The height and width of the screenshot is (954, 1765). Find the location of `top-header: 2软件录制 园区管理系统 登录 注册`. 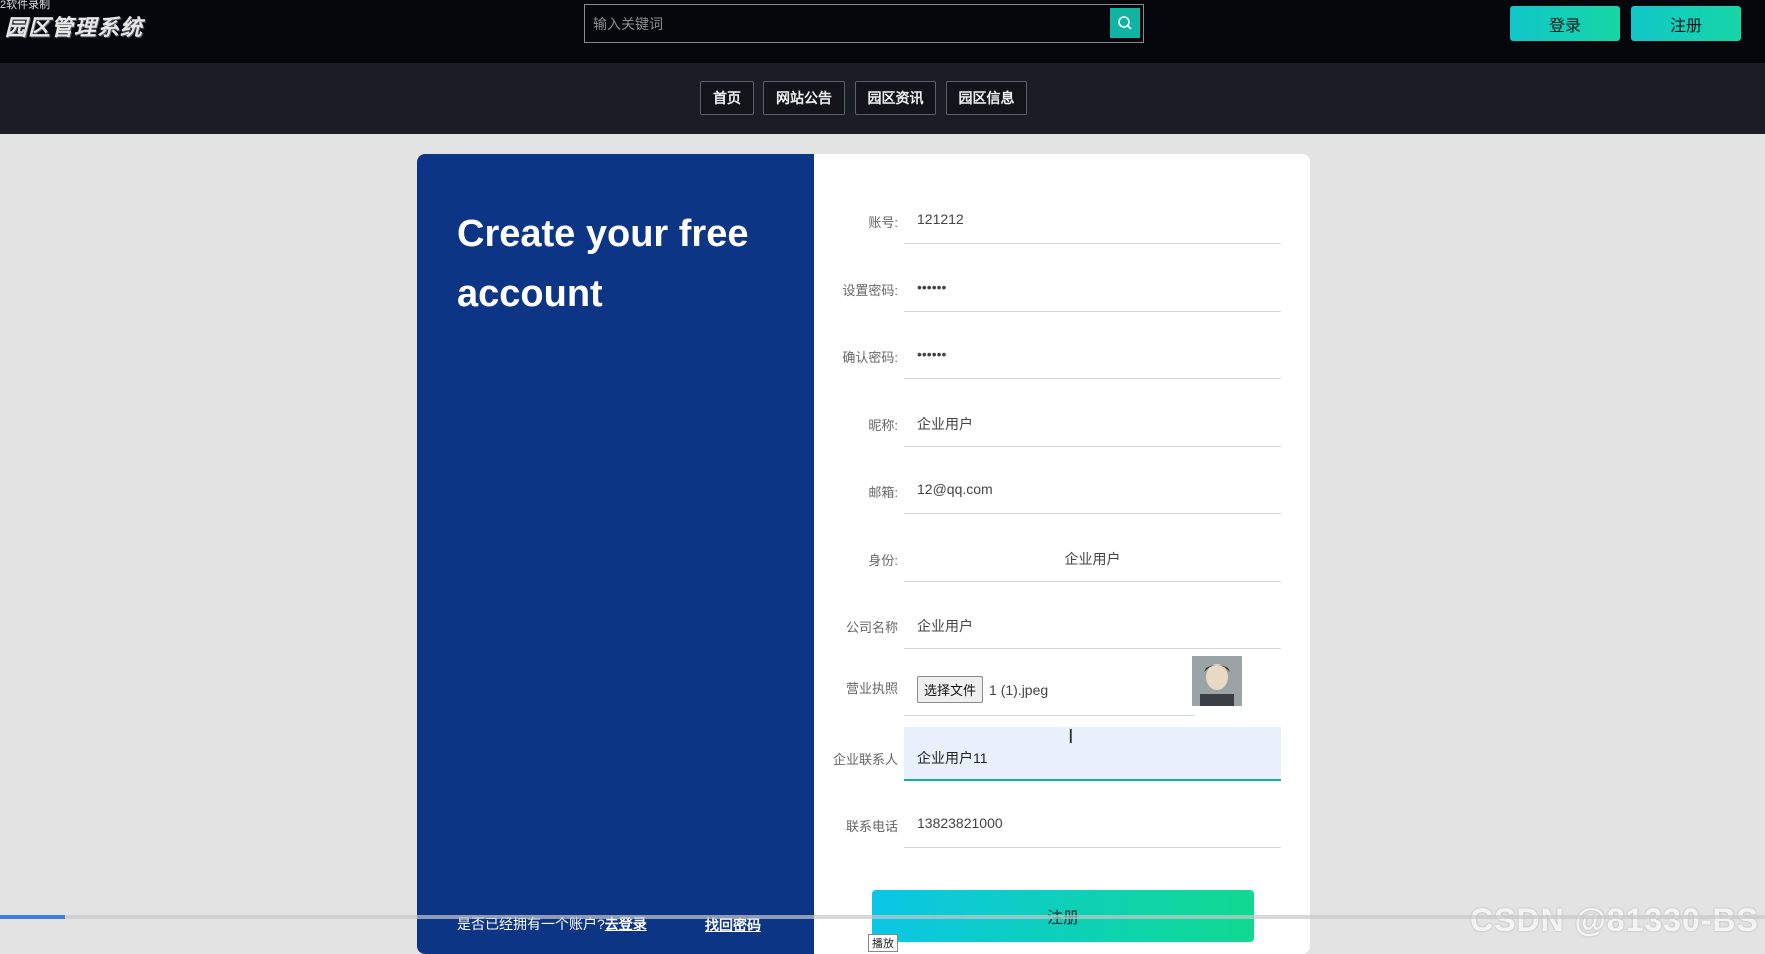

top-header: 2软件录制 园区管理系统 登录 注册 is located at coordinates (882, 31).